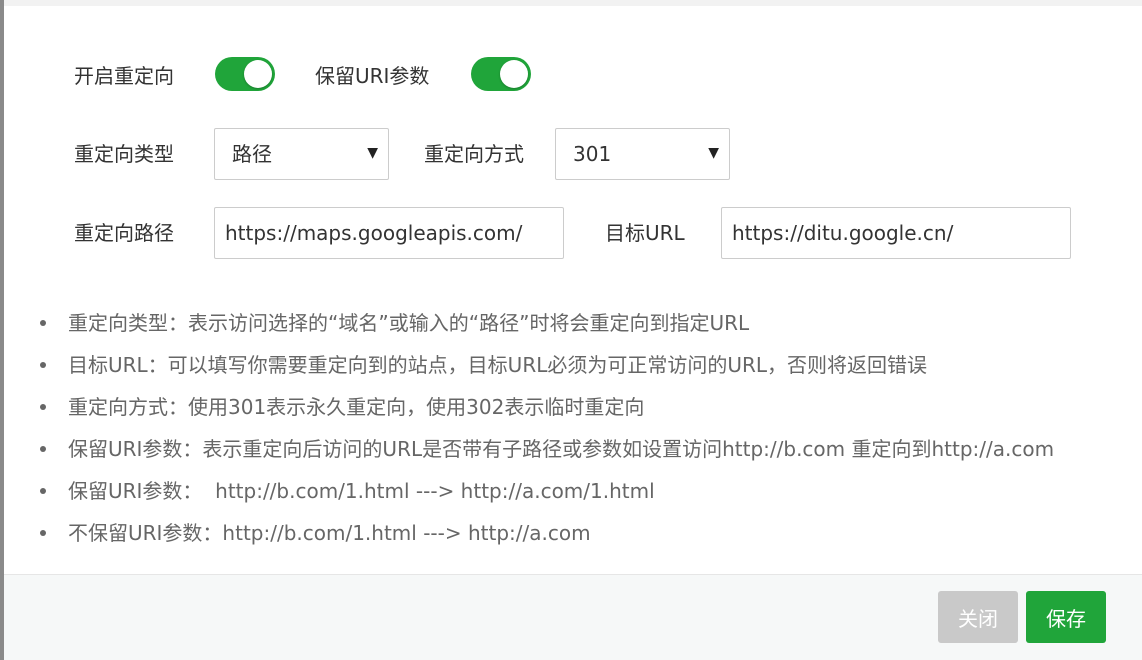  I want to click on select-row: 重定向类型 路径 ▼ 重定向方式 301 ▼, so click(573, 154).